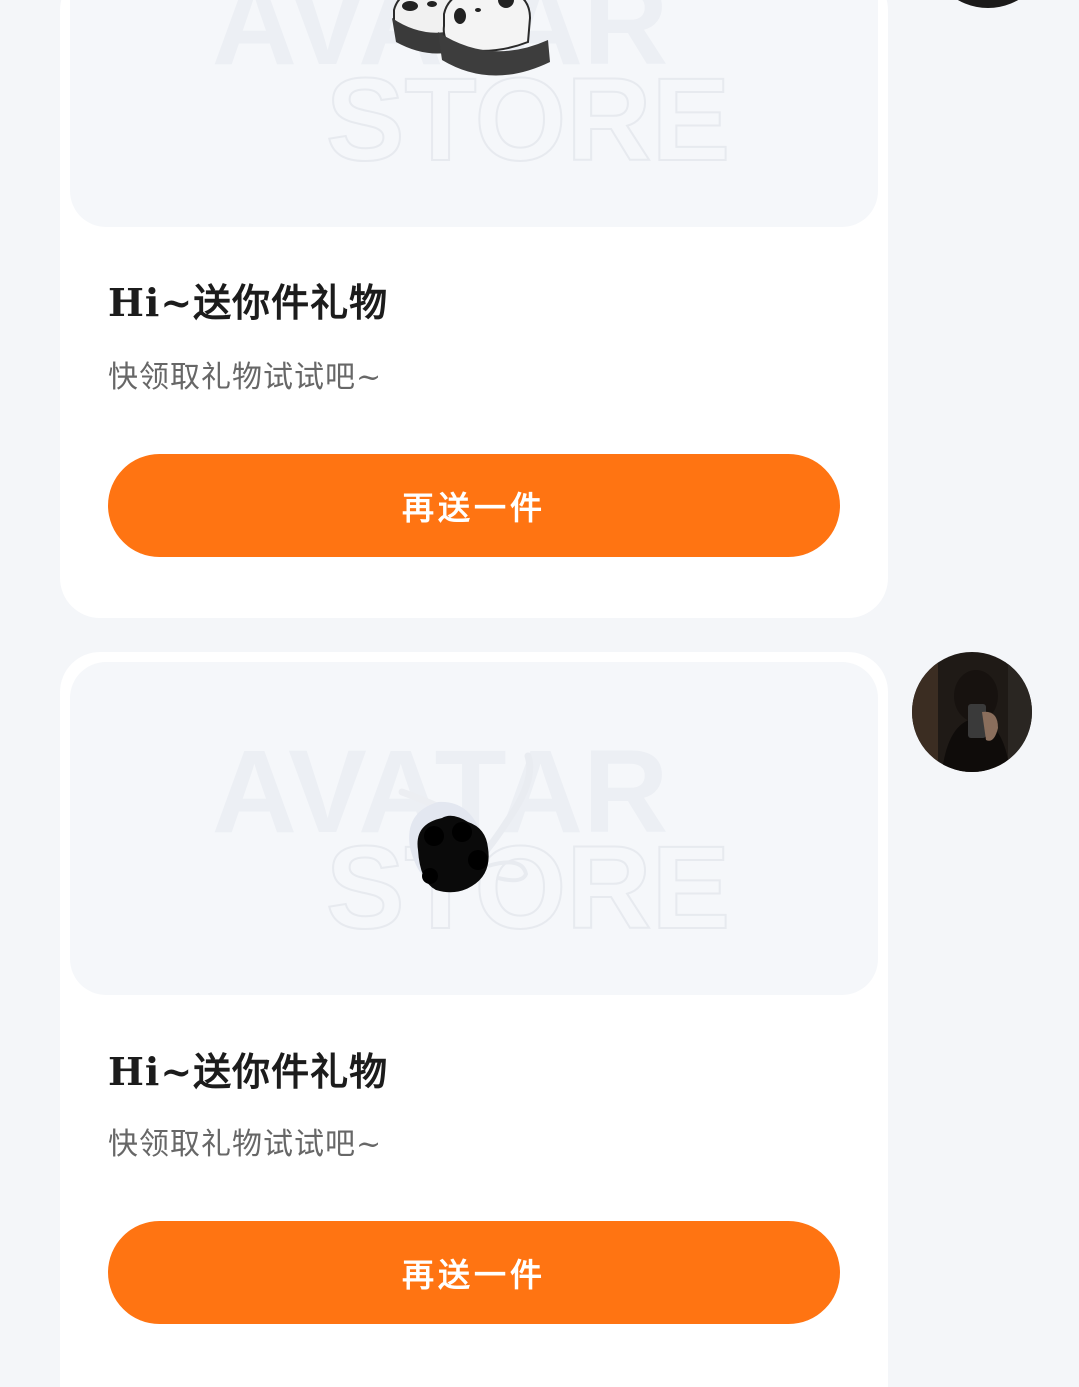  What do you see at coordinates (466, 822) in the screenshot?
I see `black-rose-bouquet-icon` at bounding box center [466, 822].